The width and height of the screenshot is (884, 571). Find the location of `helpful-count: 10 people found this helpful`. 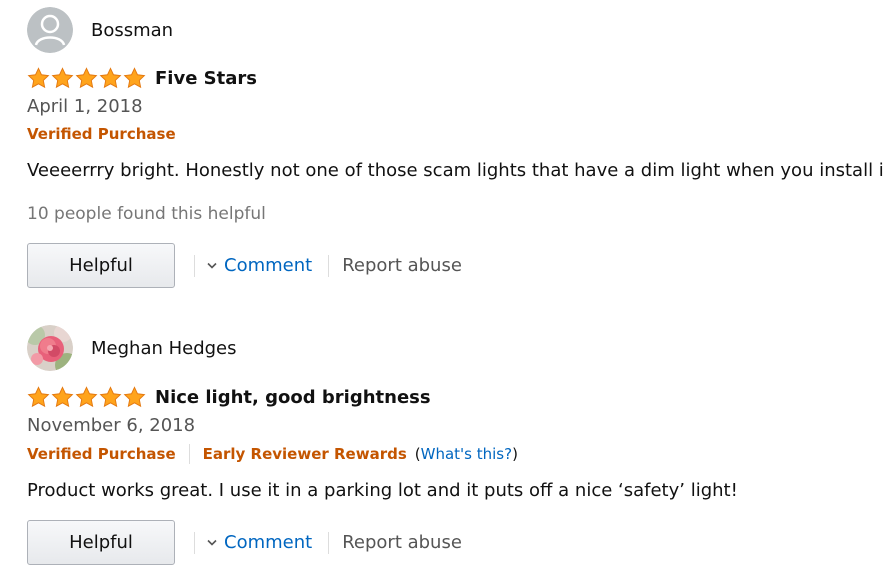

helpful-count: 10 people found this helpful is located at coordinates (146, 214).